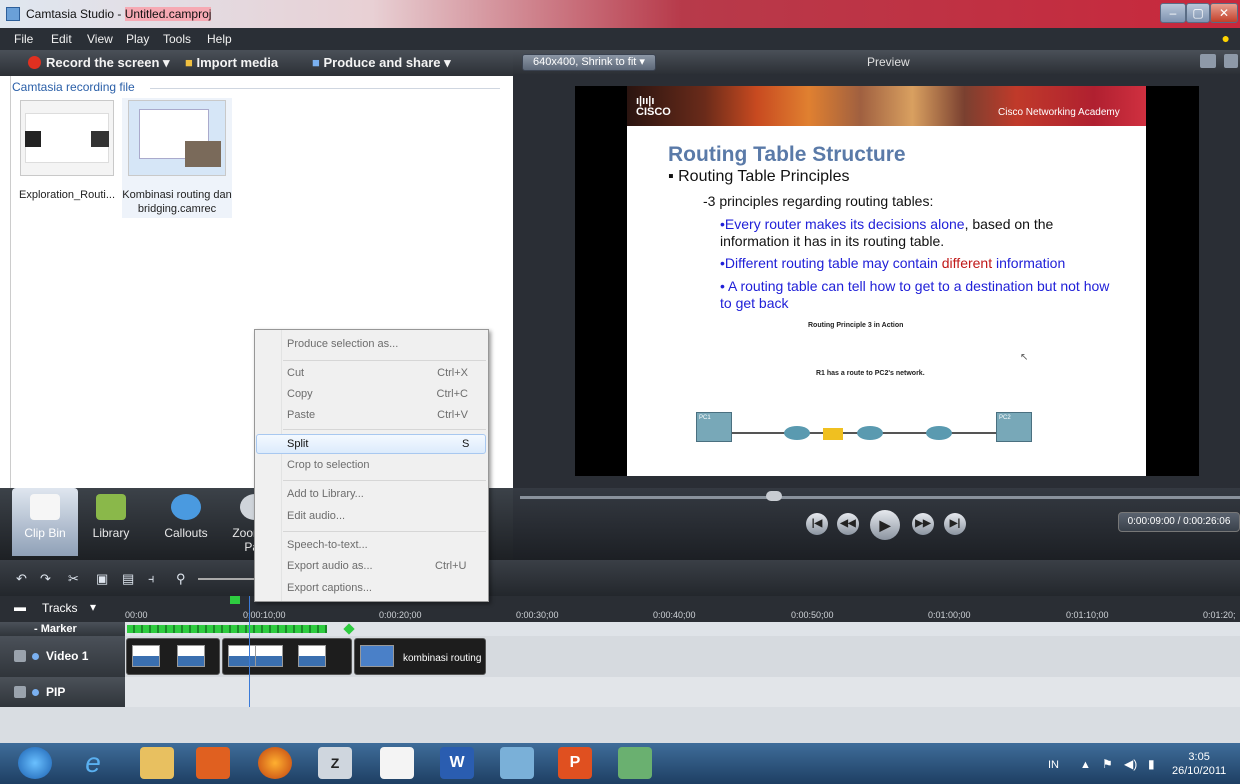 The height and width of the screenshot is (784, 1240). Describe the element at coordinates (1219, 615) in the screenshot. I see `ruler-tick: 0:01:20;` at that location.